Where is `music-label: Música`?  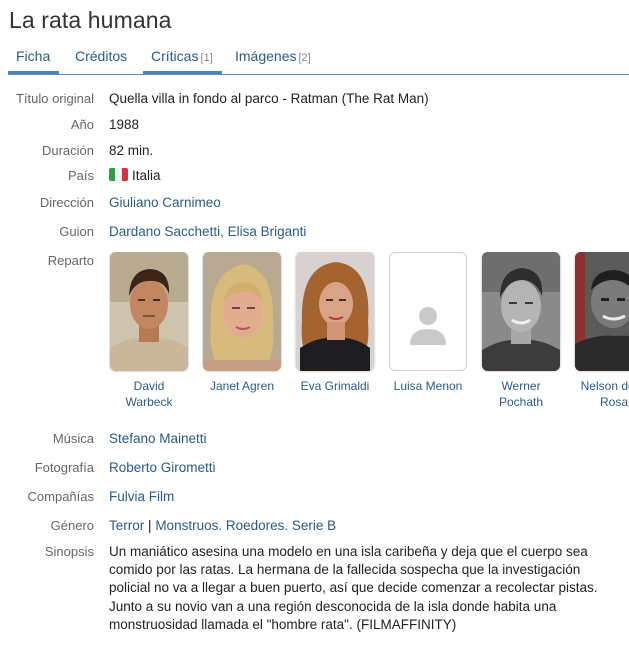
music-label: Música is located at coordinates (73, 438).